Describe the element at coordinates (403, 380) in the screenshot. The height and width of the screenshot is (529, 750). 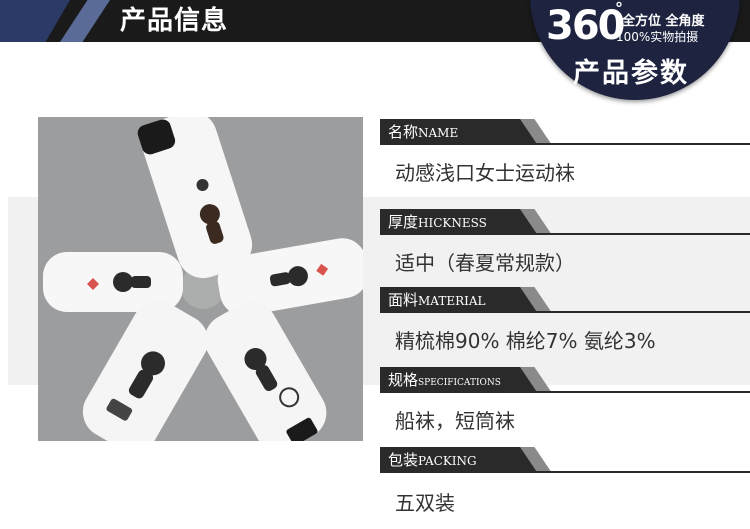
I see `spec-label-cn: 规格` at that location.